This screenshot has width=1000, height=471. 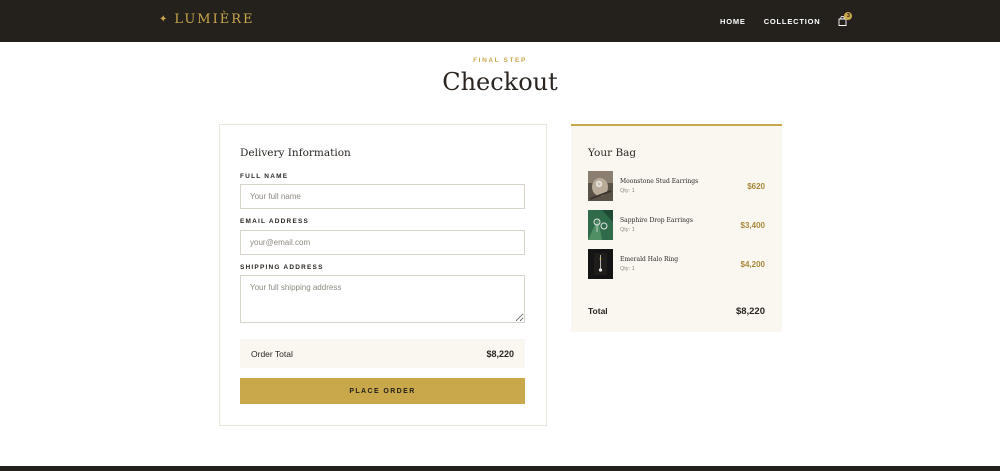 What do you see at coordinates (676, 264) in the screenshot?
I see `bag-item: Emerald Halo Ring Qty: 1 $4,200` at bounding box center [676, 264].